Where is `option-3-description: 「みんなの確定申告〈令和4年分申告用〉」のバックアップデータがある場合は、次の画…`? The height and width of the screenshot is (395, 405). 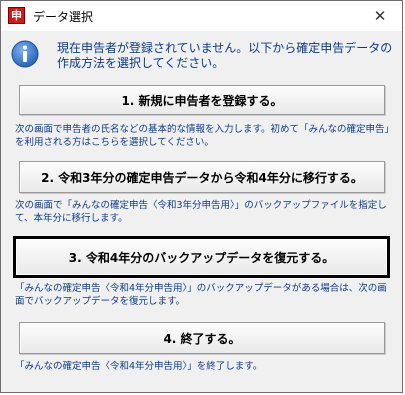
option-3-description: 「みんなの確定申告〈令和4年分申告用〉」のバックアップデータがある場合は、次の画… is located at coordinates (201, 295).